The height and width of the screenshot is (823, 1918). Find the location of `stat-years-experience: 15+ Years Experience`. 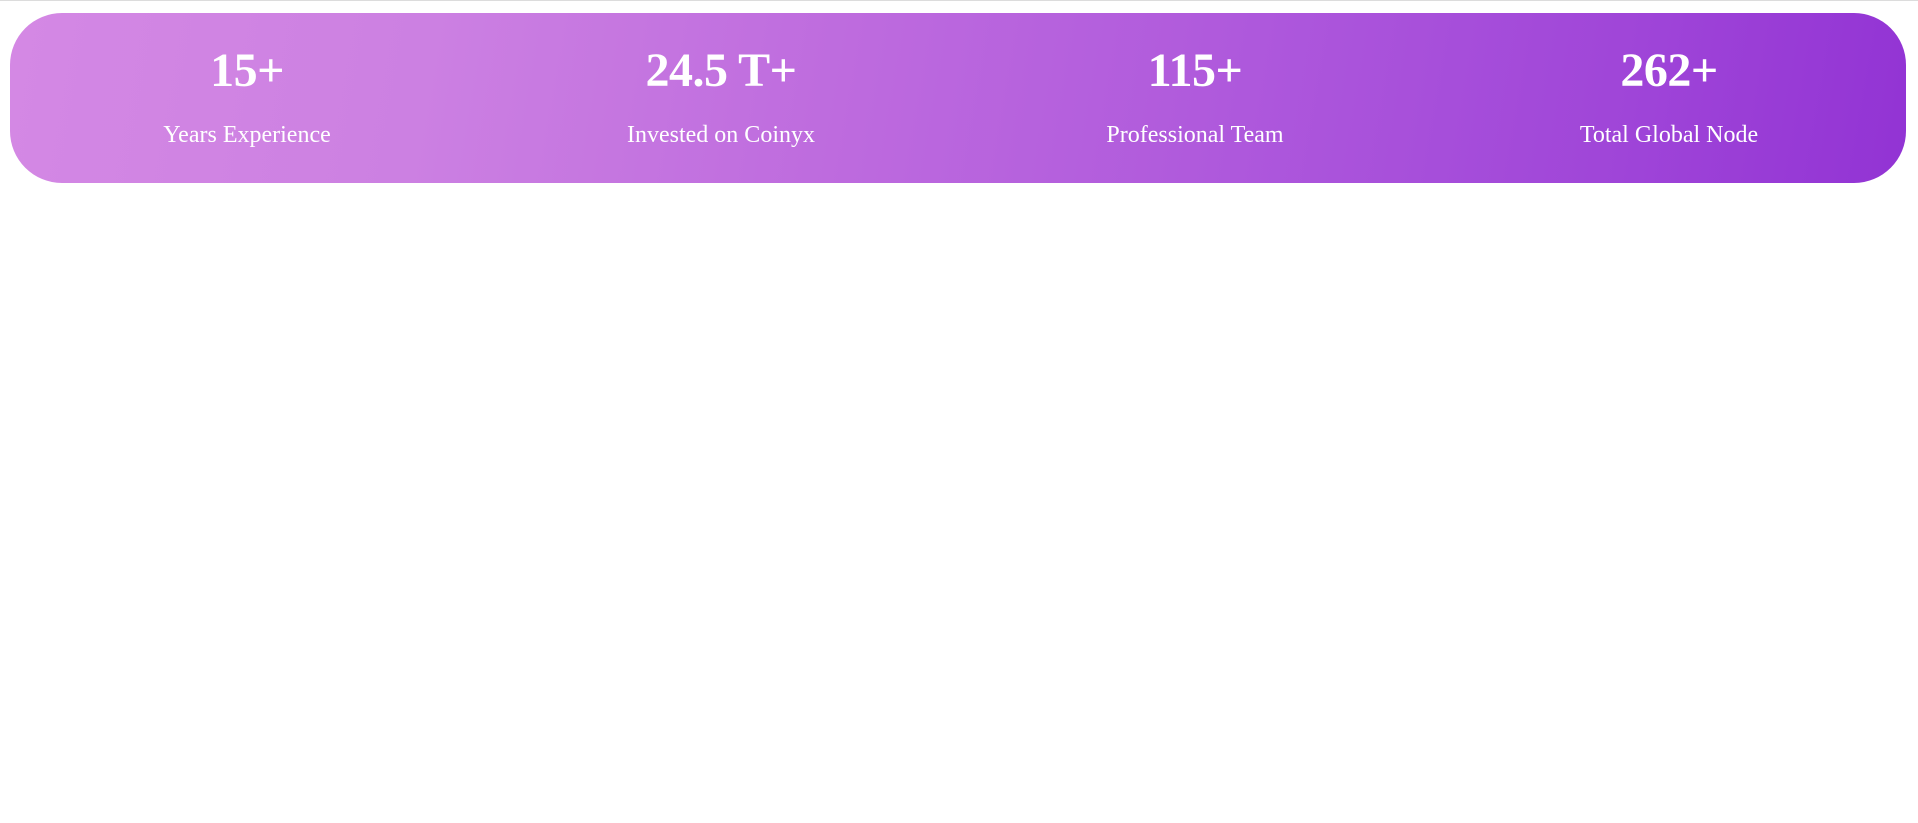

stat-years-experience: 15+ Years Experience is located at coordinates (247, 98).